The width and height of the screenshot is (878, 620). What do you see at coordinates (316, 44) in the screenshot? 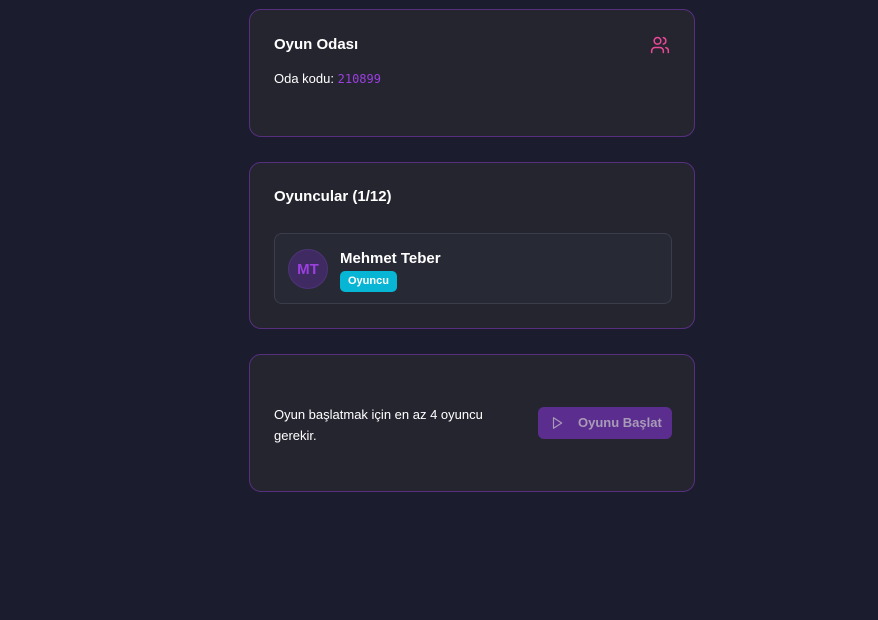
I see `room-title: Oyun Odası` at bounding box center [316, 44].